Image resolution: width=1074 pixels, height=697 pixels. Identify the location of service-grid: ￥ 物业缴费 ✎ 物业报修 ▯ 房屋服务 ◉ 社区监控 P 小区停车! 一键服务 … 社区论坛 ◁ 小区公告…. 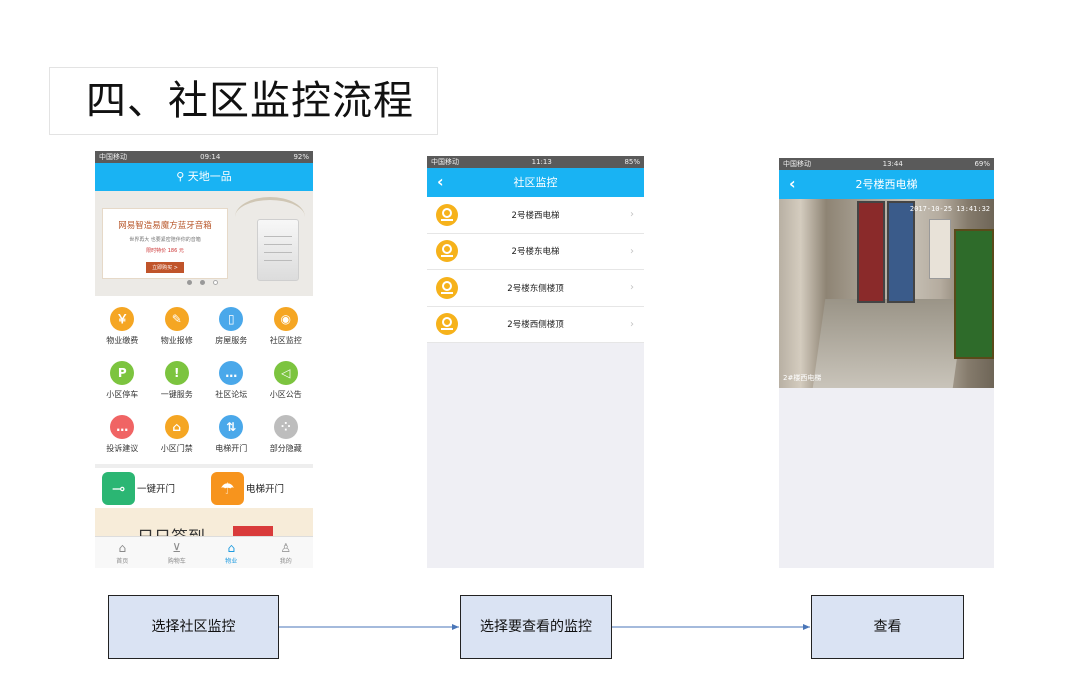
(204, 380).